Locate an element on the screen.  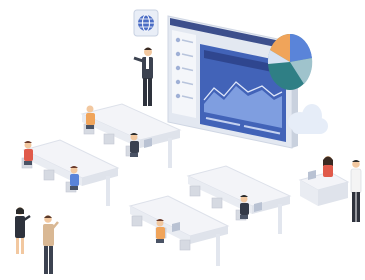
screen-list is located at coordinates (184, 74).